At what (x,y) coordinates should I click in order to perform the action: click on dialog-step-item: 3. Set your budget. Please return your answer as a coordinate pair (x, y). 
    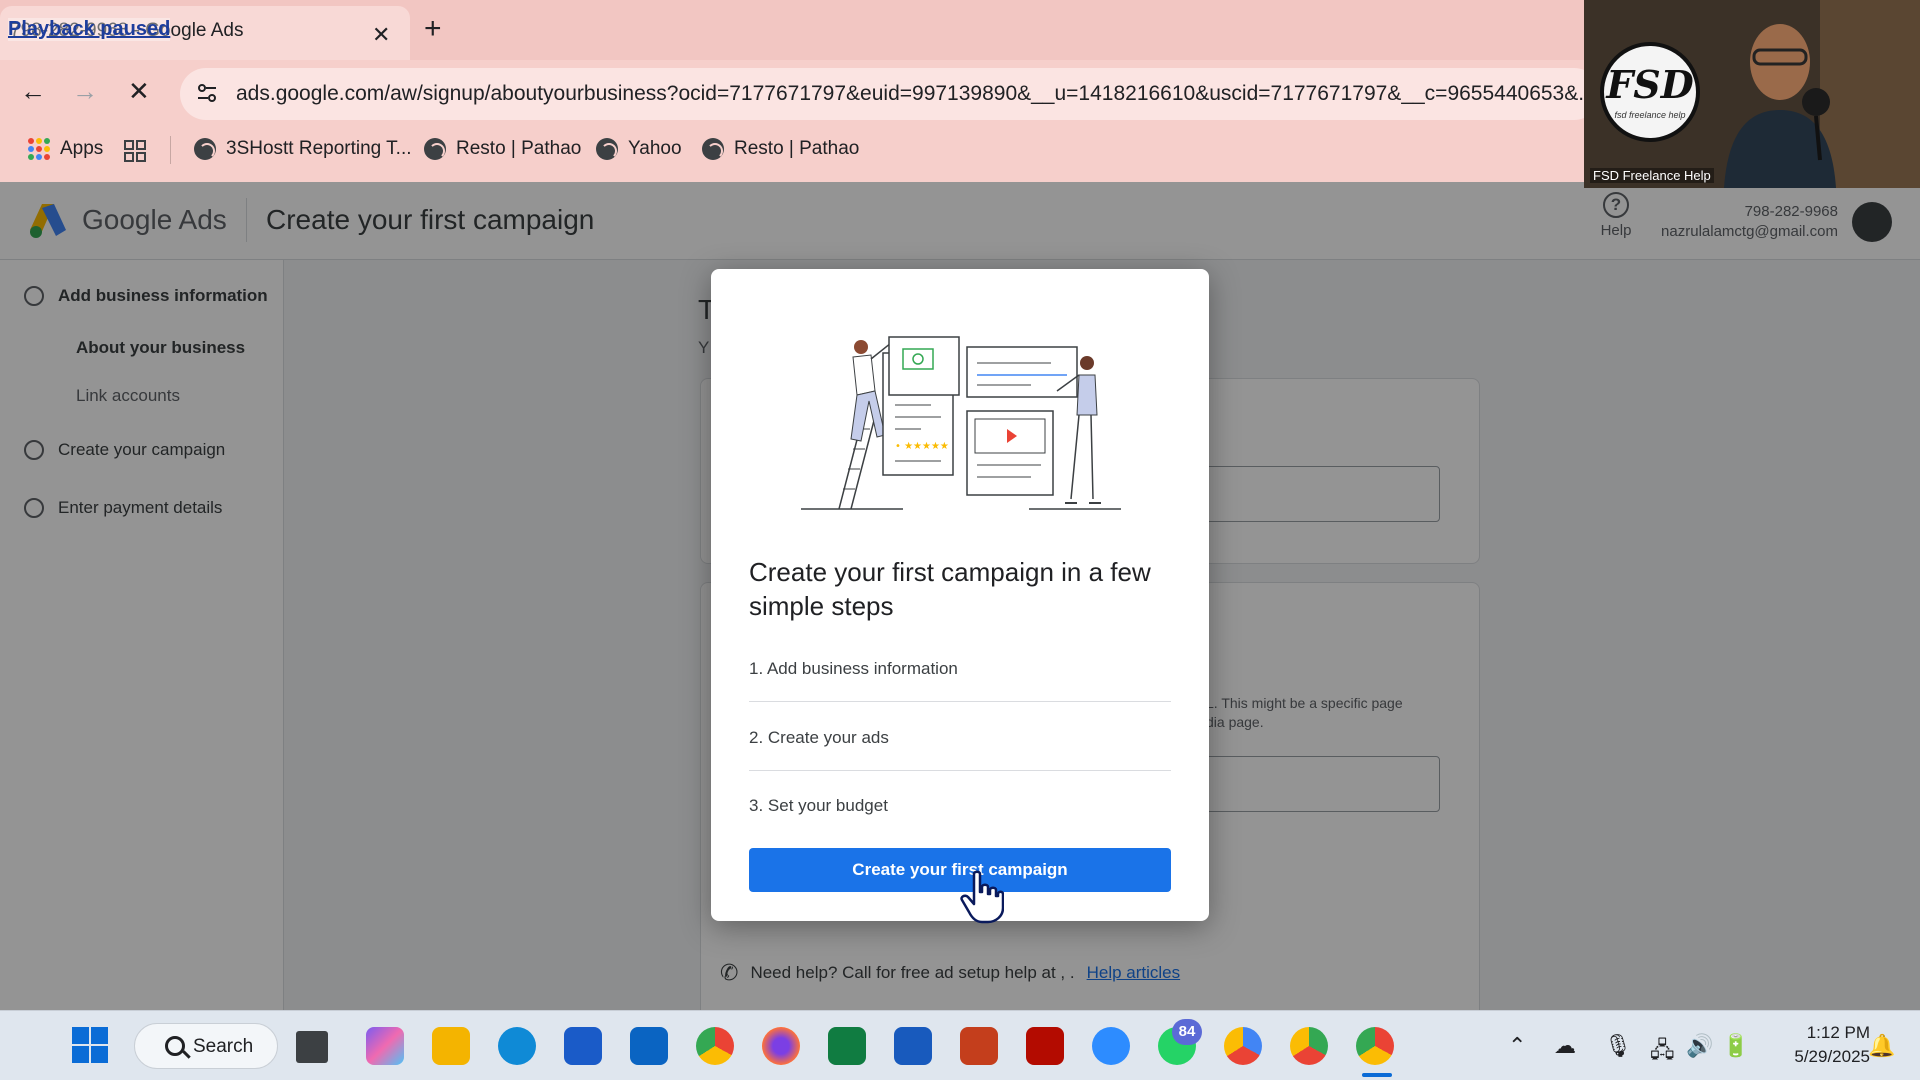
    Looking at the image, I should click on (818, 805).